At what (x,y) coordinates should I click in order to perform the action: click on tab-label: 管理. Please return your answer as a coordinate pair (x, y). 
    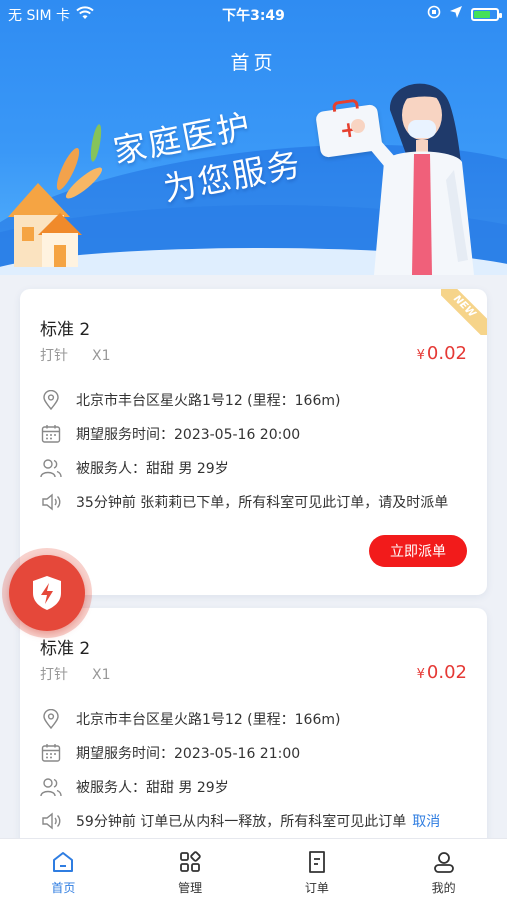
    Looking at the image, I should click on (190, 888).